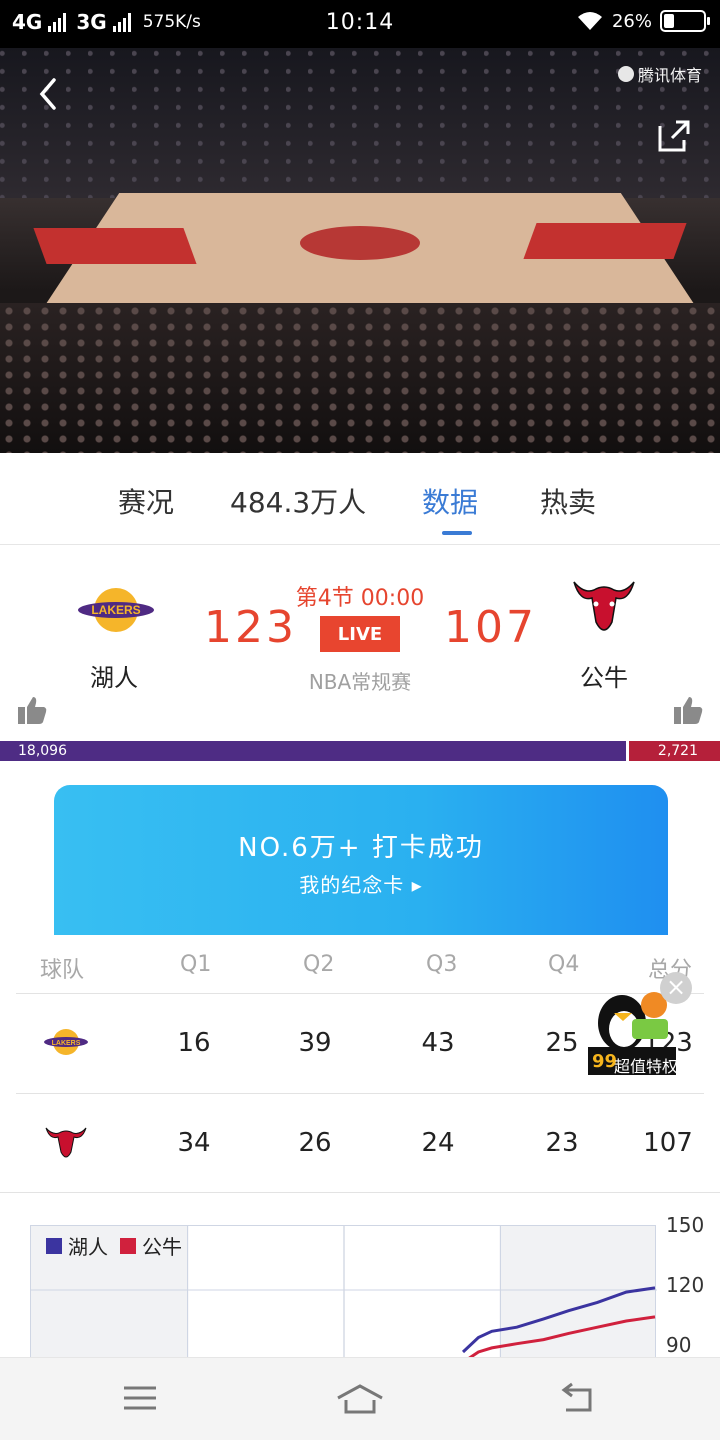 The height and width of the screenshot is (1440, 720). Describe the element at coordinates (196, 964) in the screenshot. I see `header-q1: Q1` at that location.